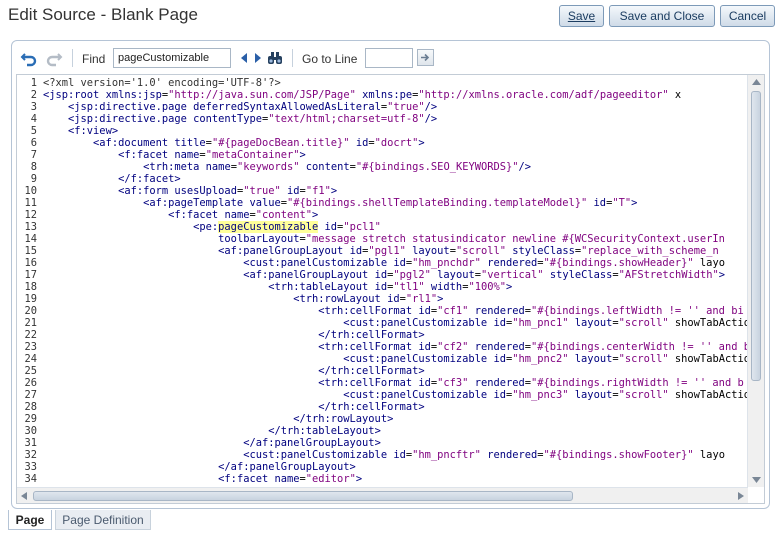  I want to click on vertical-scrollbar, so click(755, 281).